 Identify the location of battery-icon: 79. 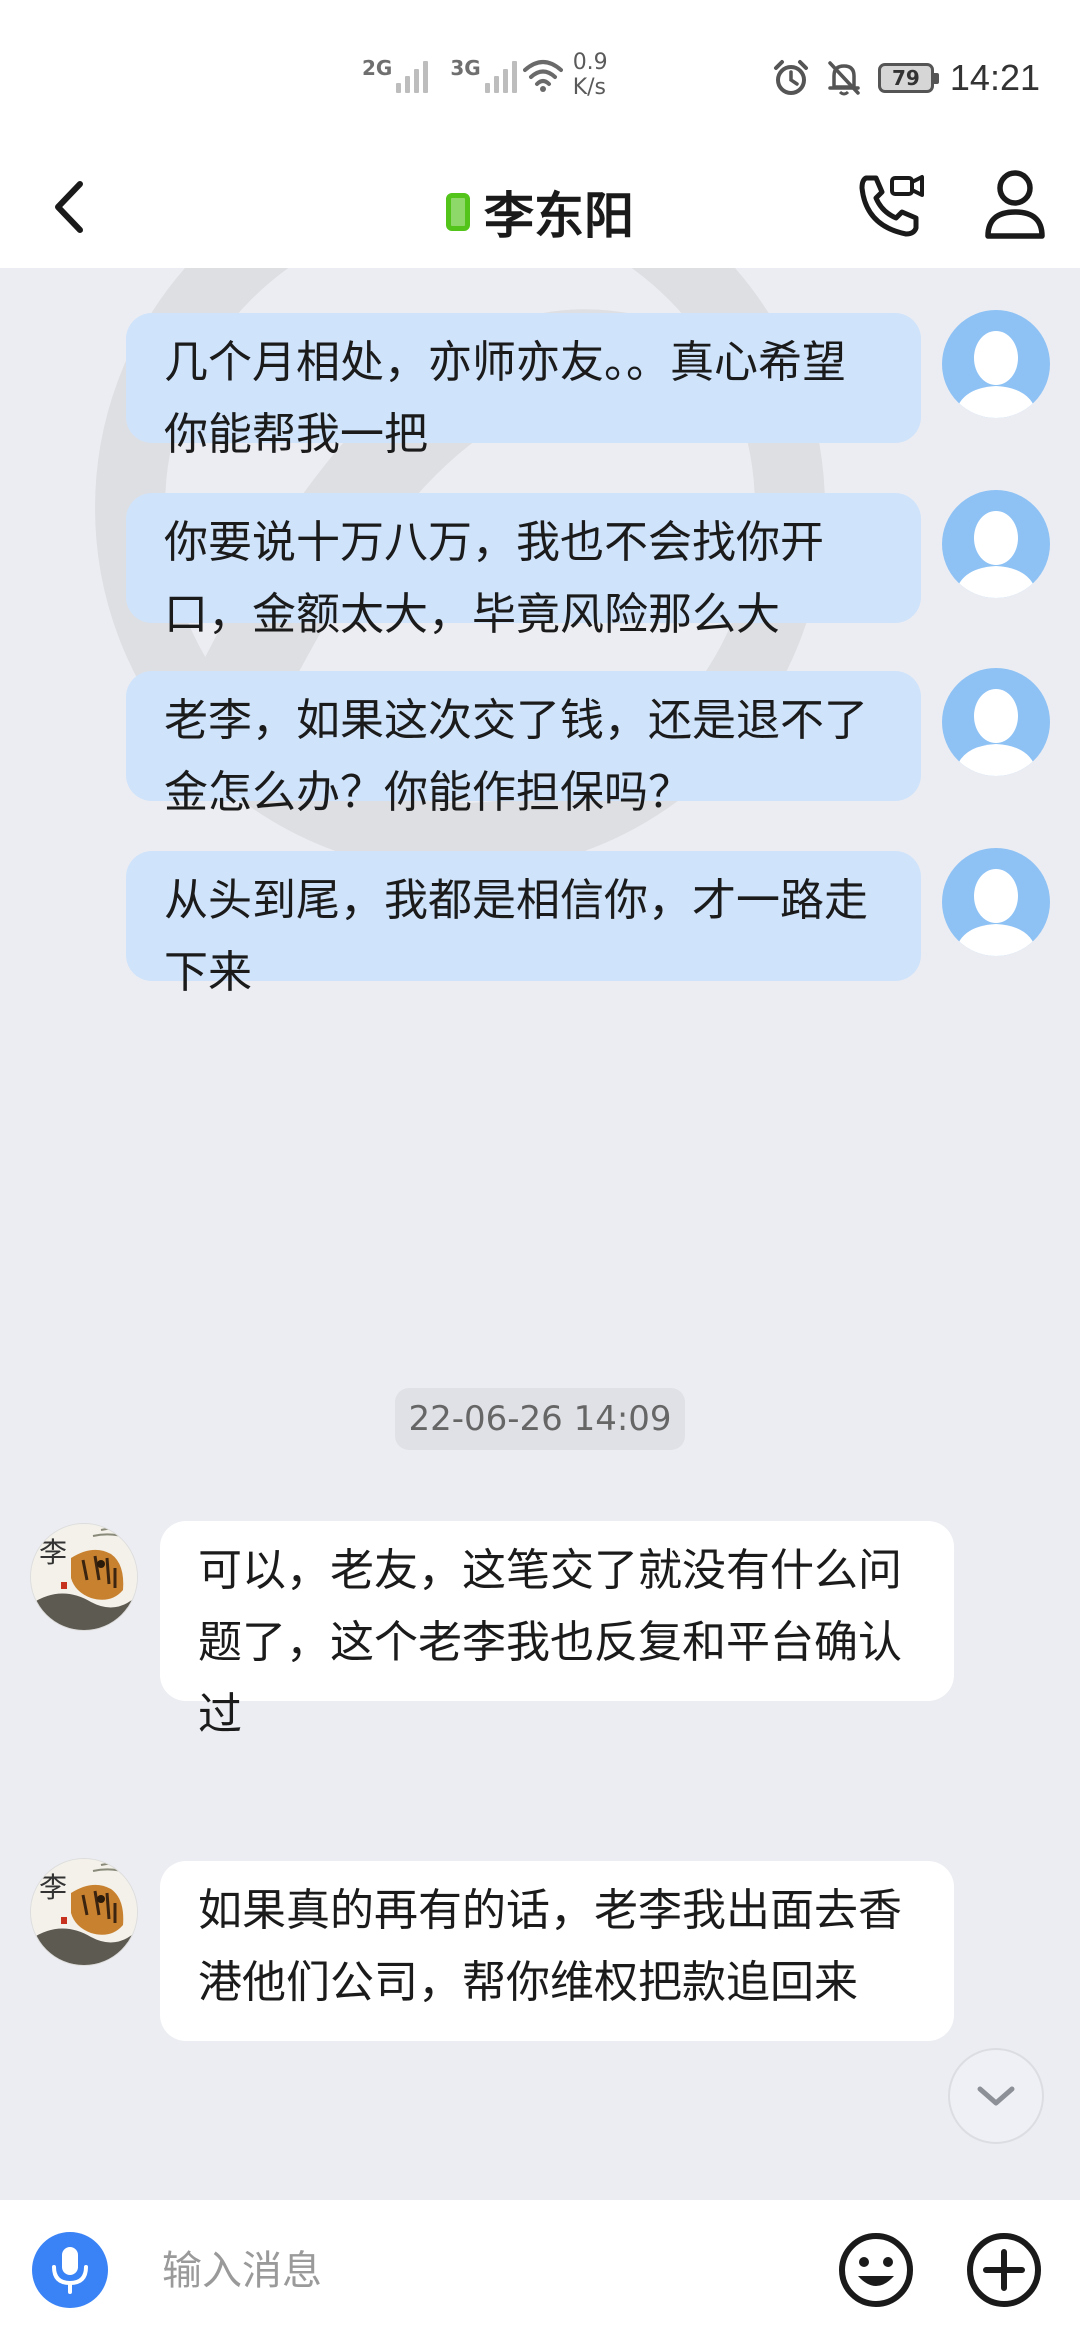
(908, 78).